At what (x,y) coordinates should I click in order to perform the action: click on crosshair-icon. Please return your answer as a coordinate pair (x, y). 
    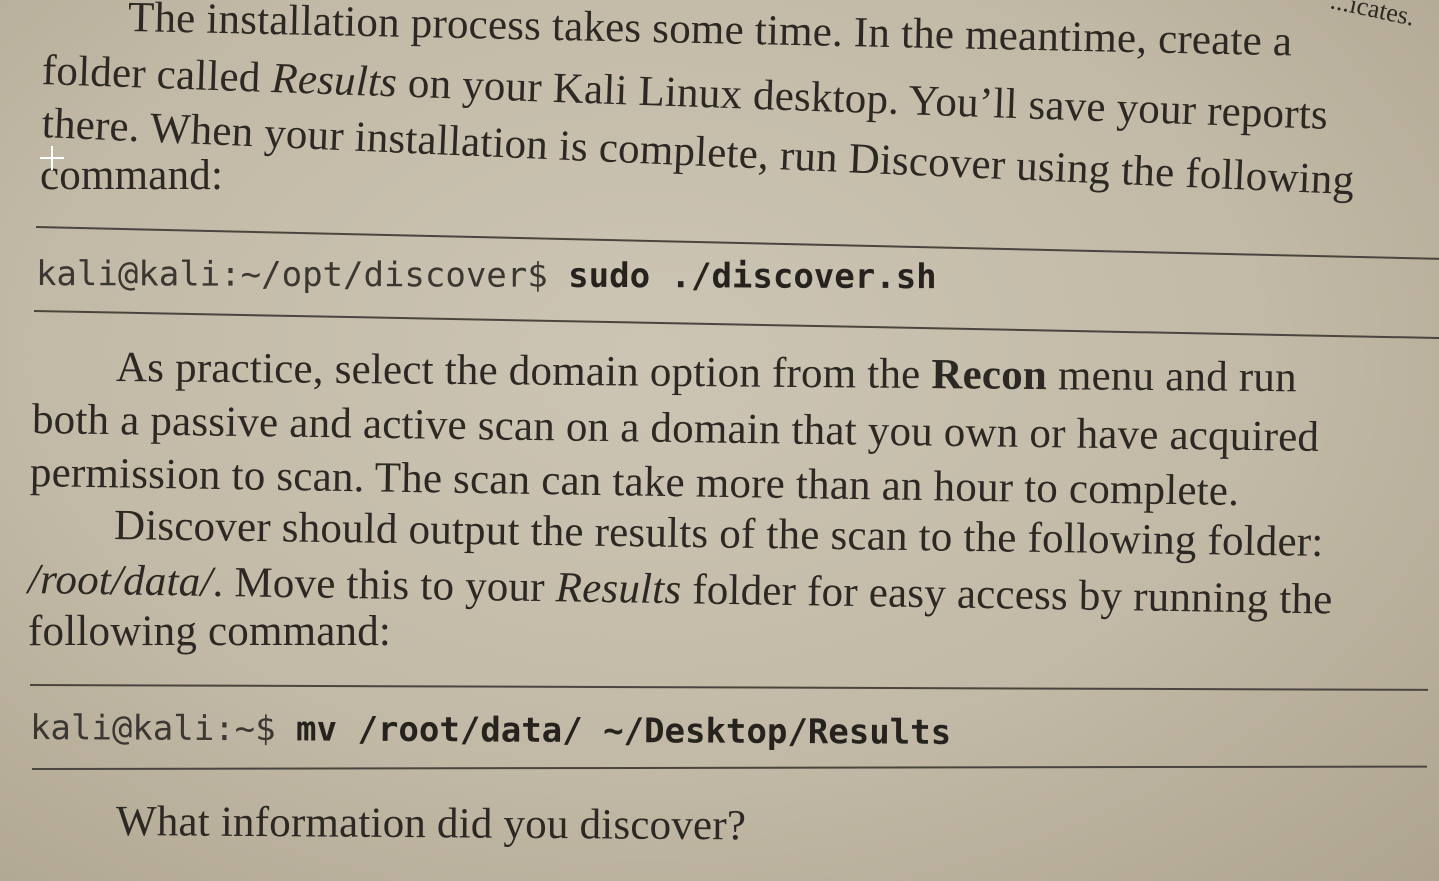
    Looking at the image, I should click on (52, 158).